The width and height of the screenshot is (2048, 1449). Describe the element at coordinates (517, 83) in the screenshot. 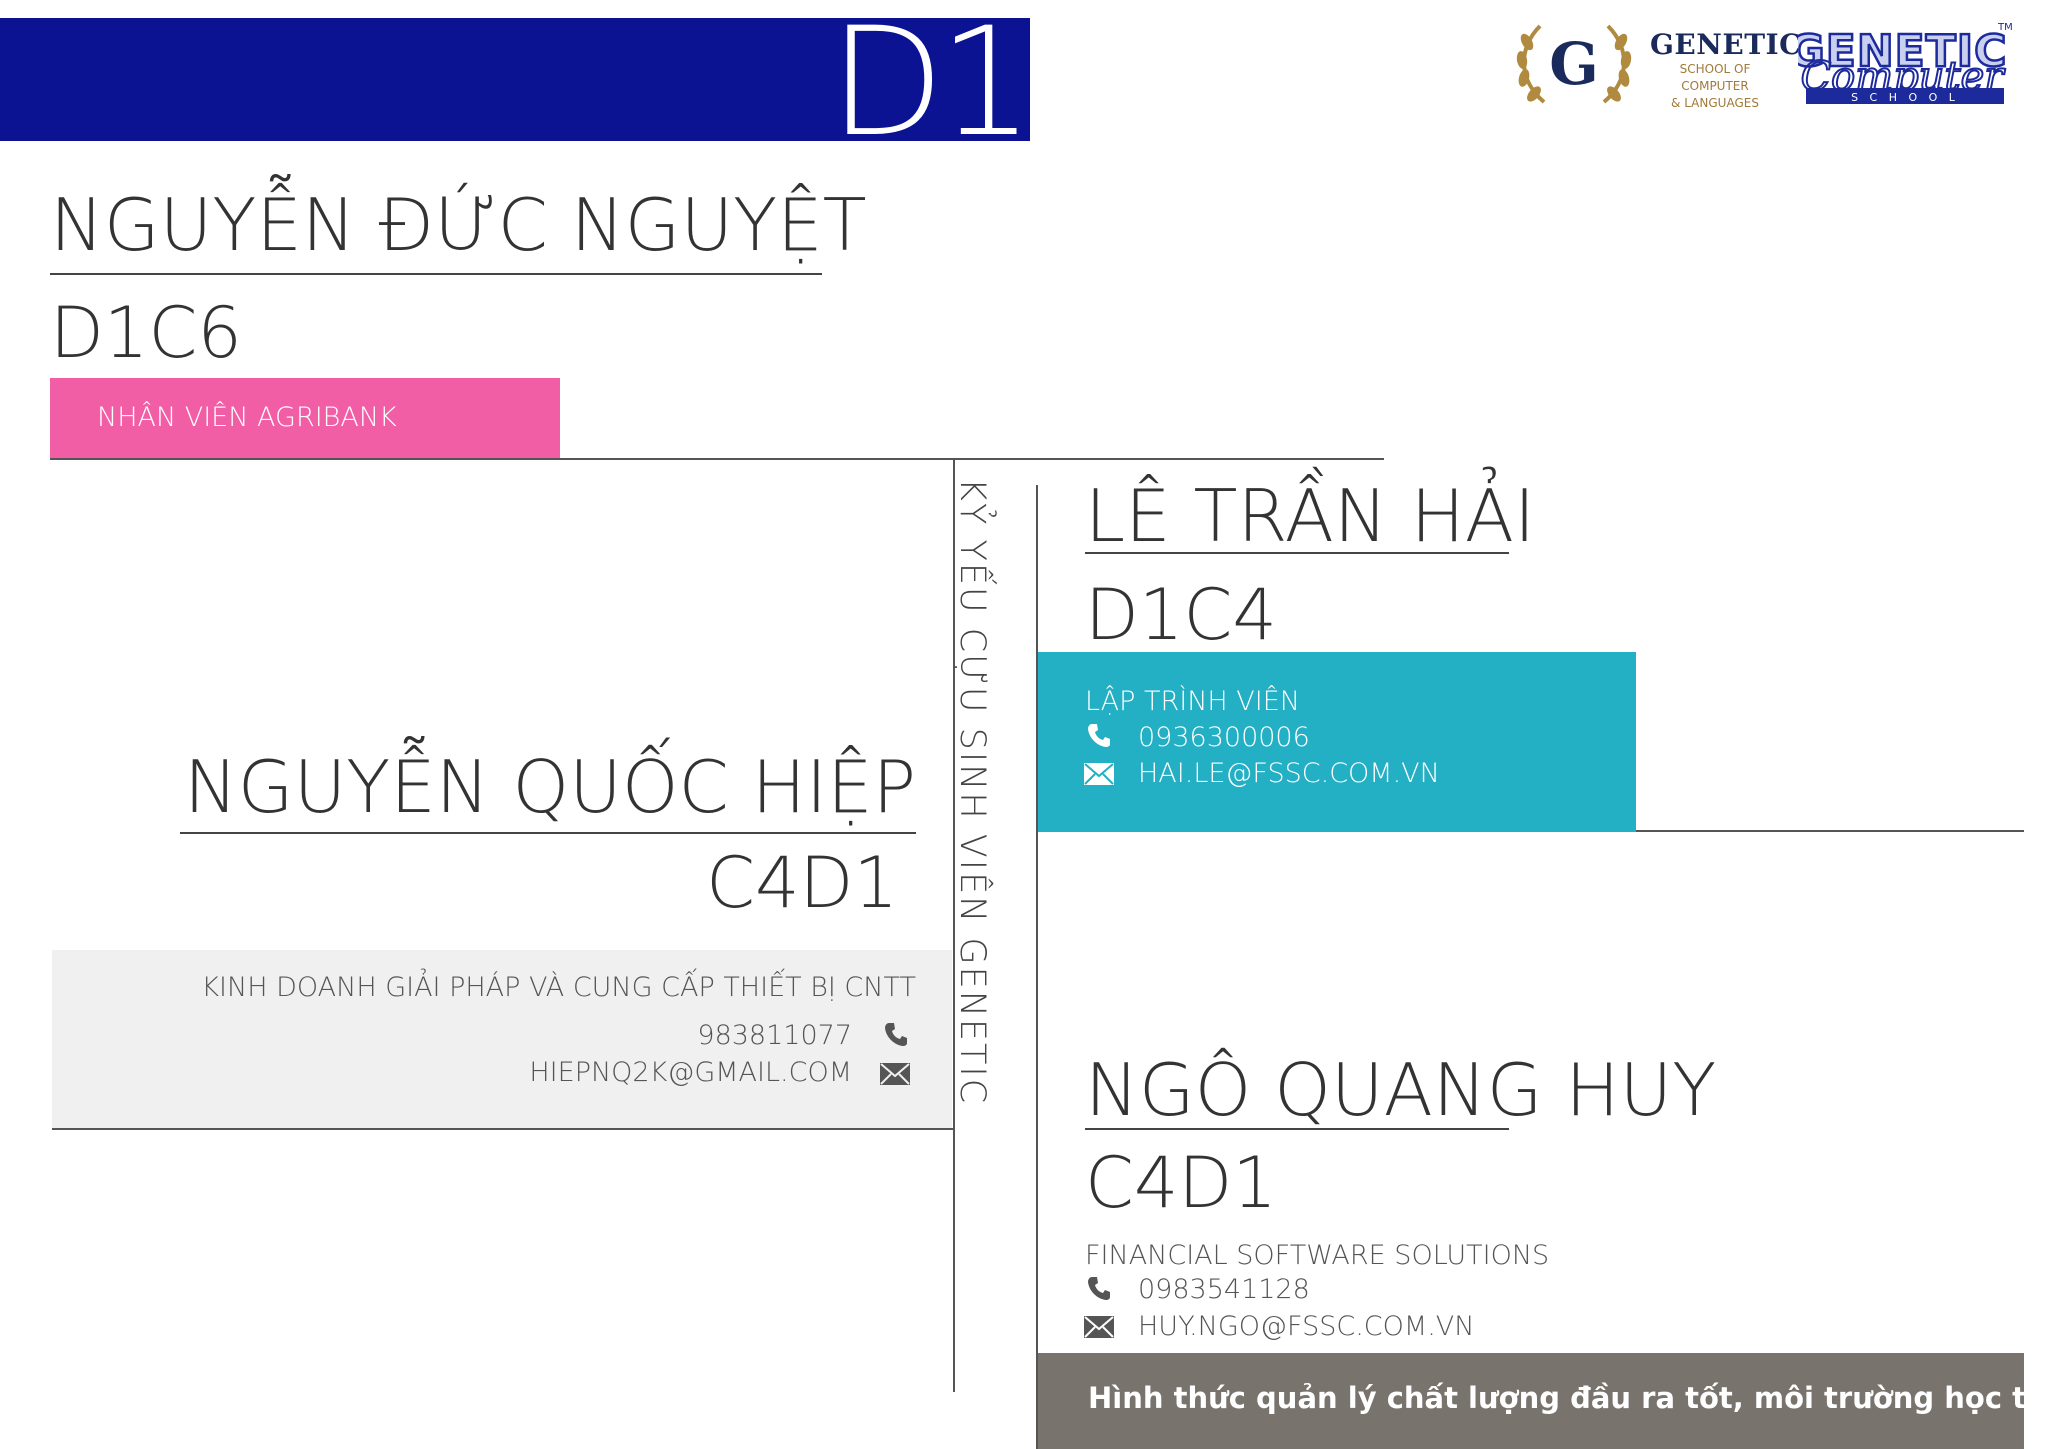

I see `top-banner: D1` at that location.